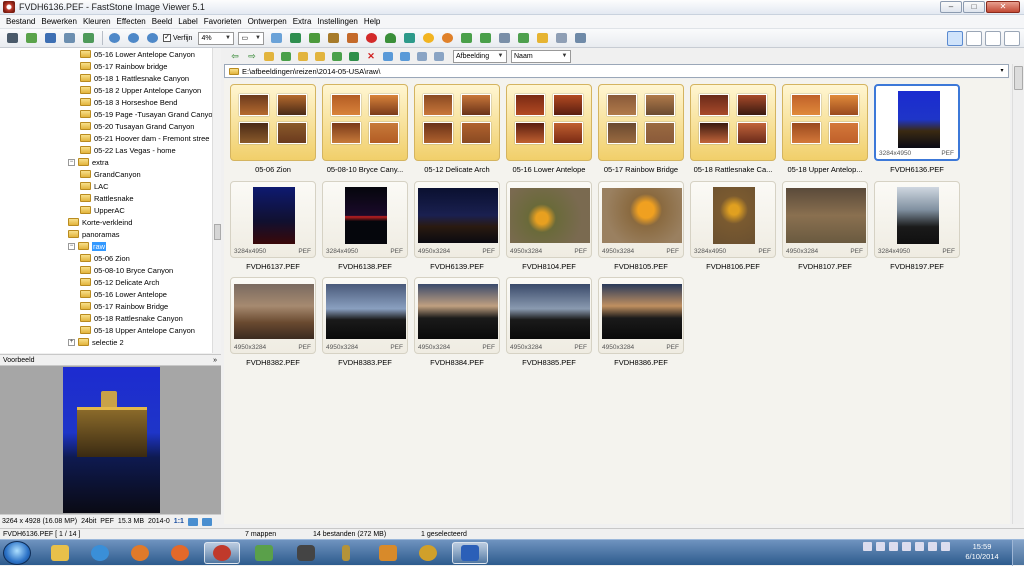  I want to click on tree-item: GrandCanyon, so click(110, 174).